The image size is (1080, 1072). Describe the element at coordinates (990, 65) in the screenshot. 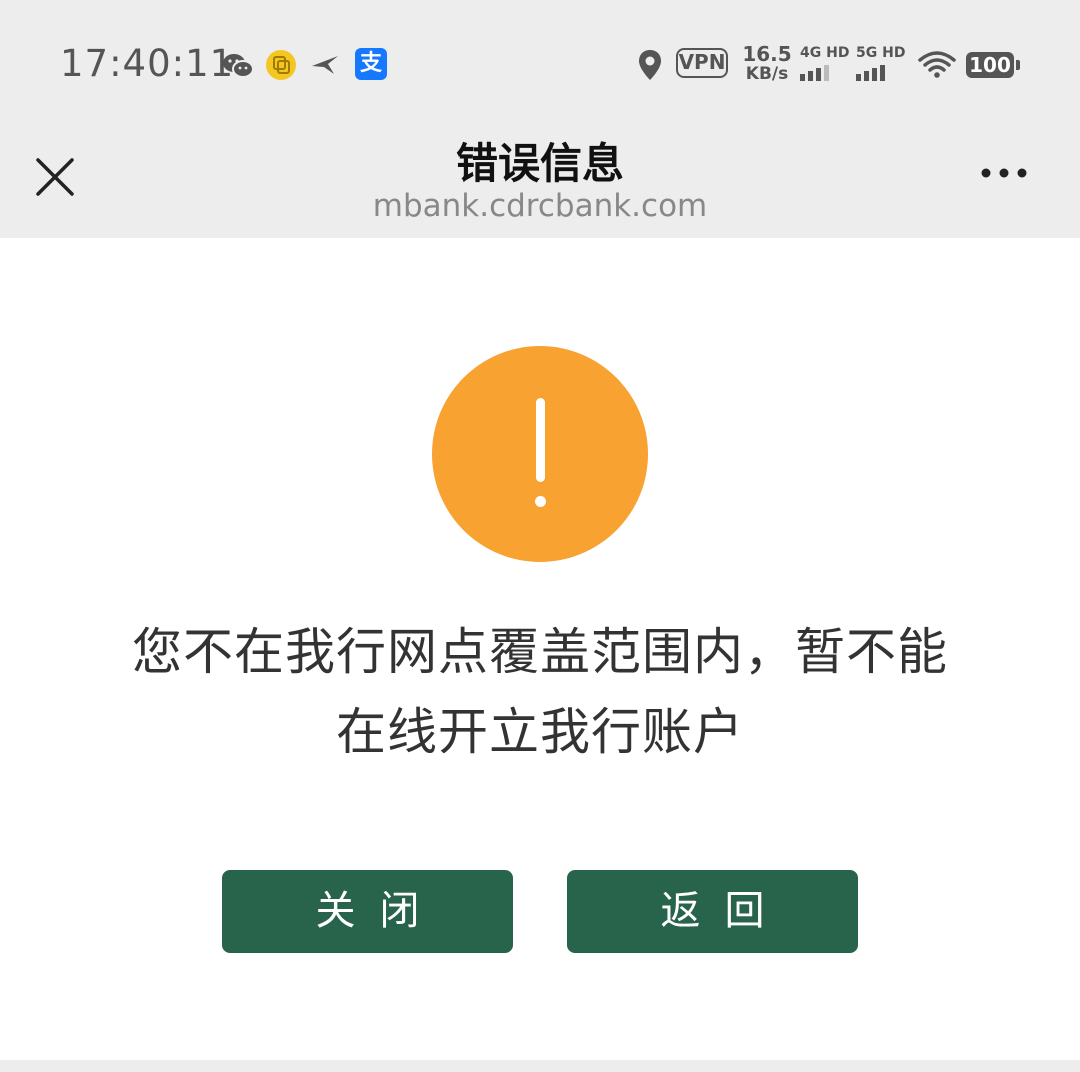

I see `battery-icon: 100` at that location.